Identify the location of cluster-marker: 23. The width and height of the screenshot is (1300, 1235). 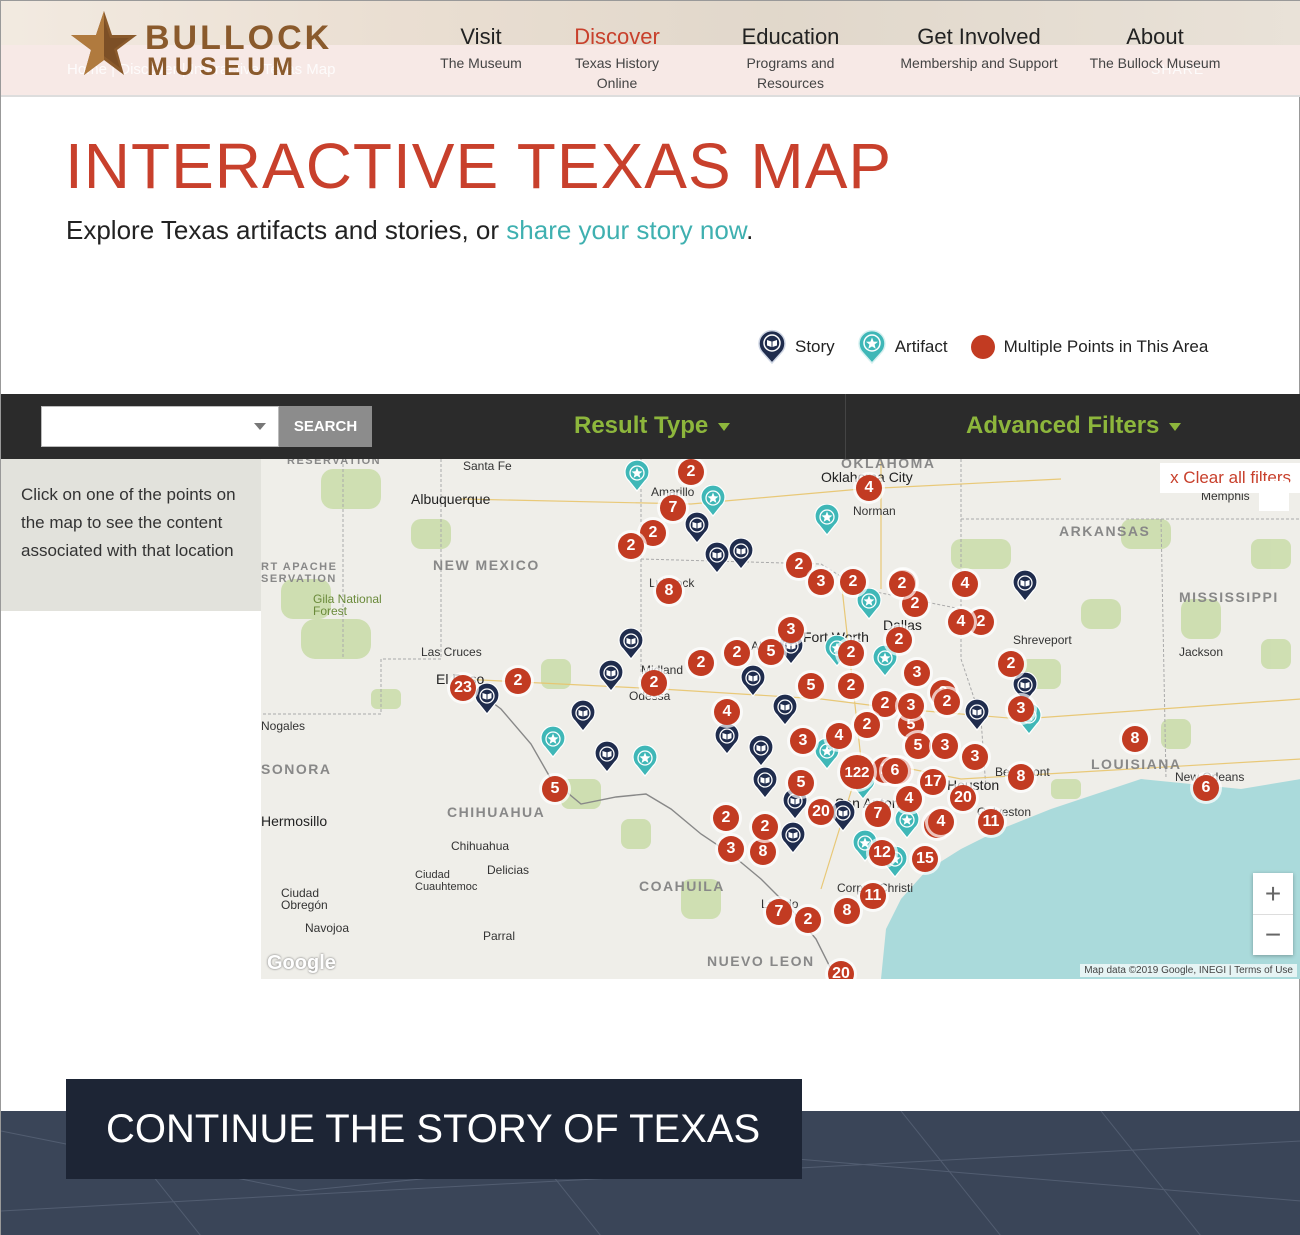
(463, 688).